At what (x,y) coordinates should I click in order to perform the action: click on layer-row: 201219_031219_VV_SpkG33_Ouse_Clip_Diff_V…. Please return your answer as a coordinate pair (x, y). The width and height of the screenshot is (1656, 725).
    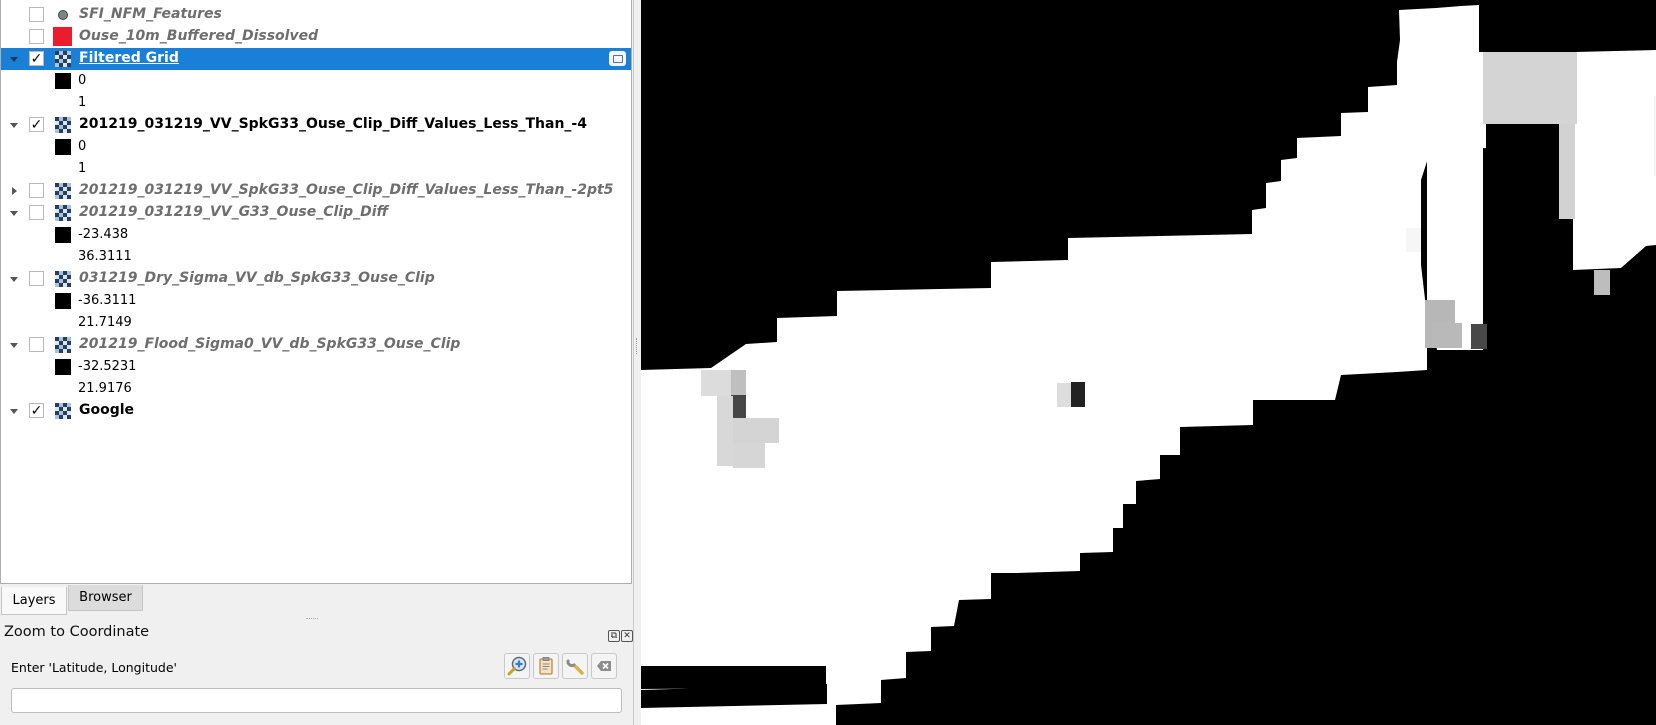
    Looking at the image, I should click on (316, 191).